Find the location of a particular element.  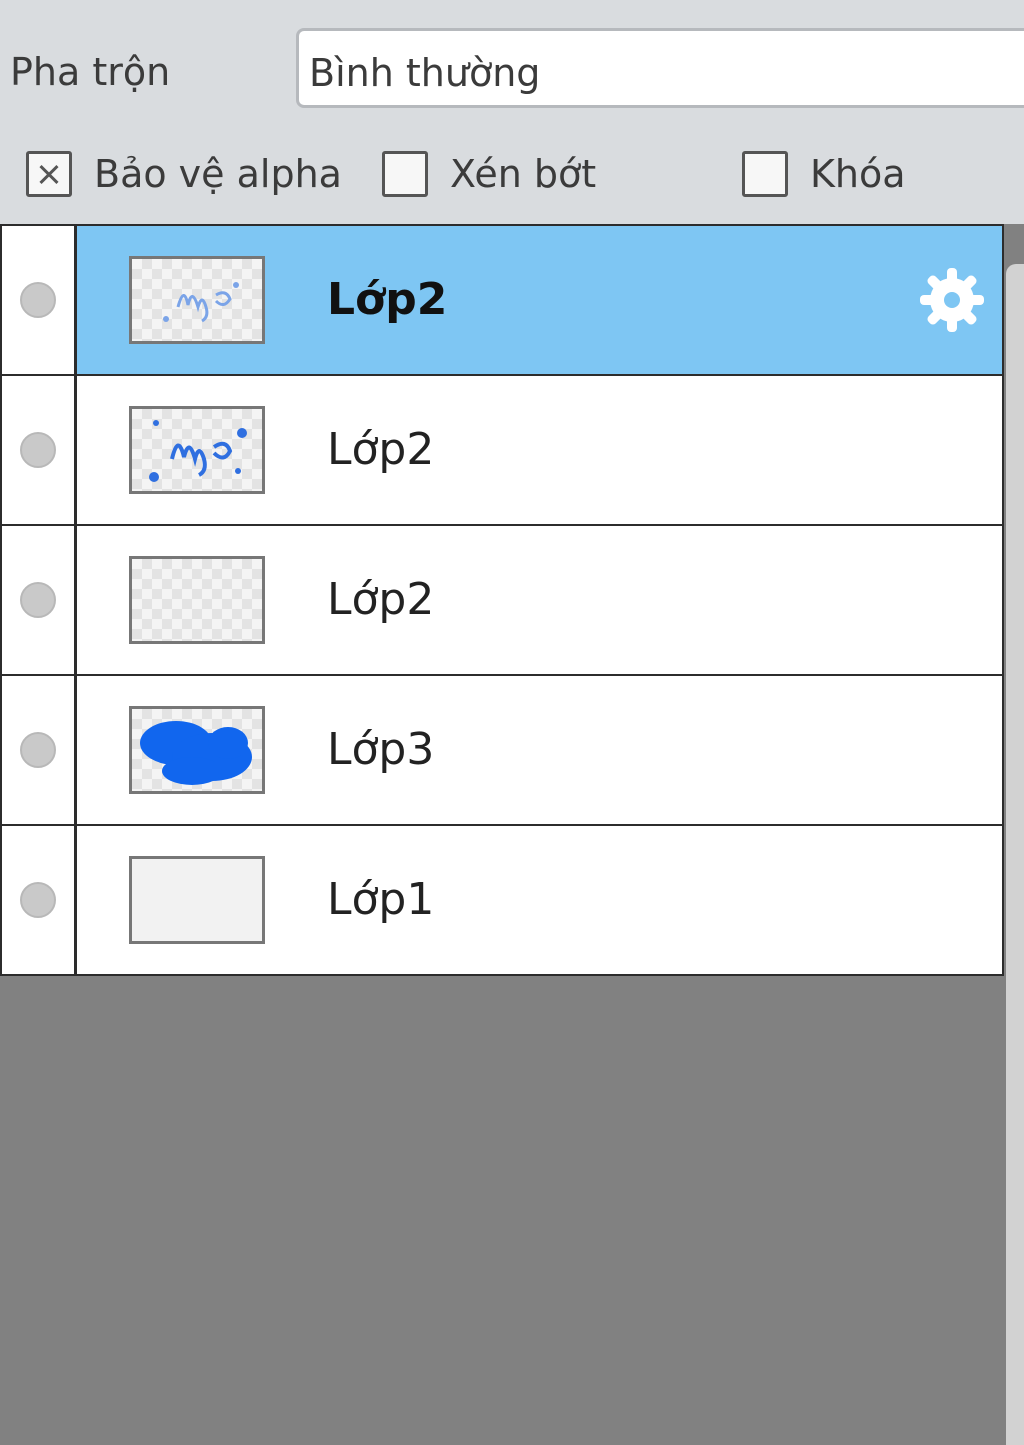

layer-row-main: Lớp1 is located at coordinates (539, 900).